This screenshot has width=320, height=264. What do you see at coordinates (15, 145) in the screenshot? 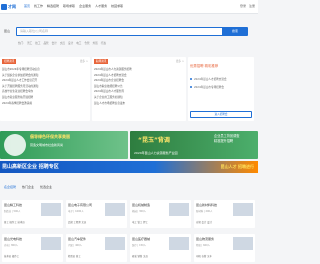
I see `badge-icon` at bounding box center [15, 145].